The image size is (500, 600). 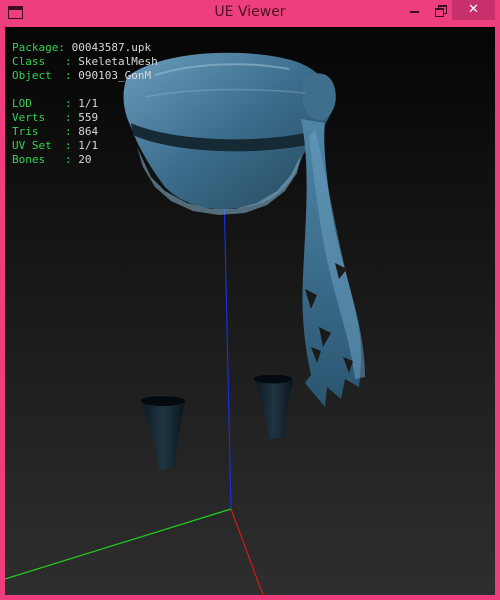 What do you see at coordinates (52, 159) in the screenshot?
I see `stat-row-bones: Bones : 20` at bounding box center [52, 159].